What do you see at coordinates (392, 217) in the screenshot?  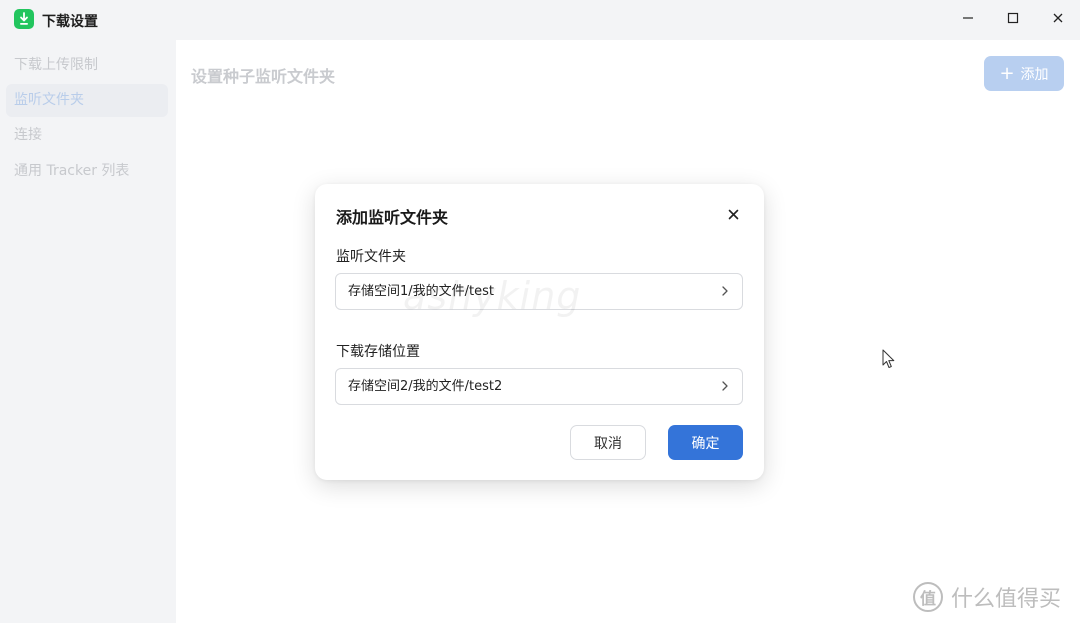 I see `dialog-title: 添加监听文件夹` at bounding box center [392, 217].